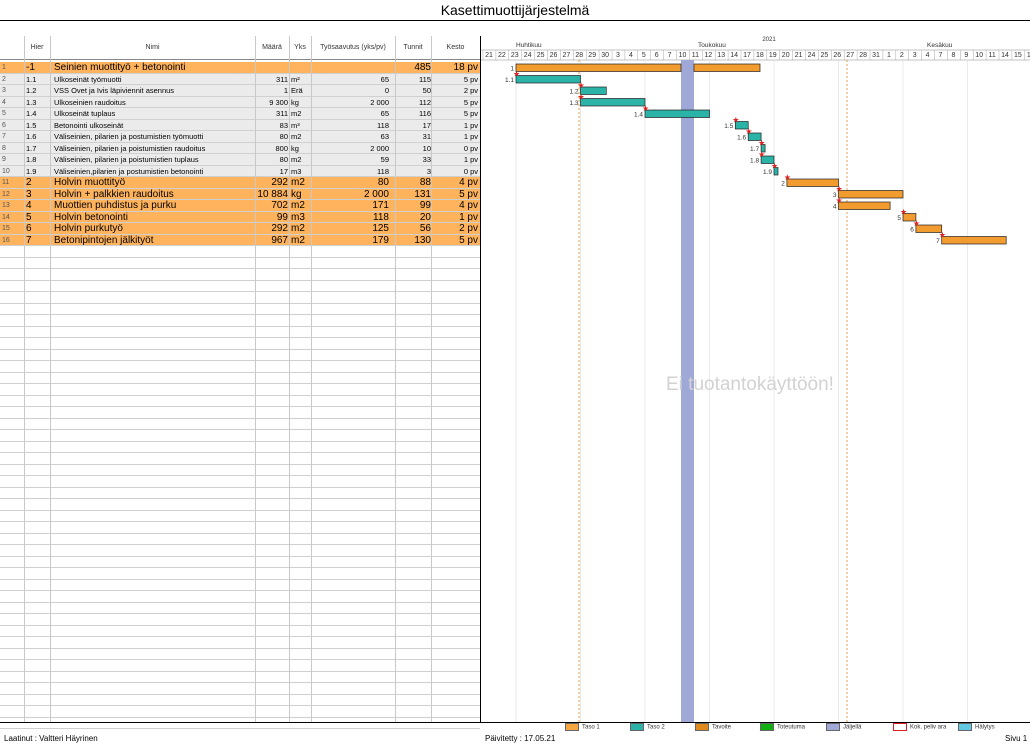 This screenshot has height=744, width=1030. I want to click on cell-unit, so click(302, 67).